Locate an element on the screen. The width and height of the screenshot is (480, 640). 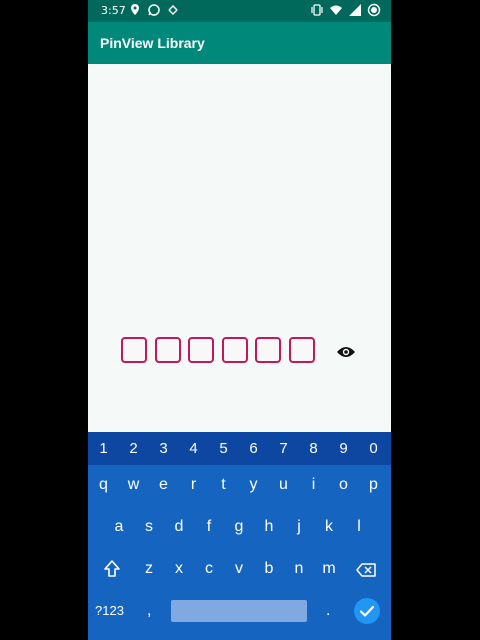
key-y: y is located at coordinates (254, 485).